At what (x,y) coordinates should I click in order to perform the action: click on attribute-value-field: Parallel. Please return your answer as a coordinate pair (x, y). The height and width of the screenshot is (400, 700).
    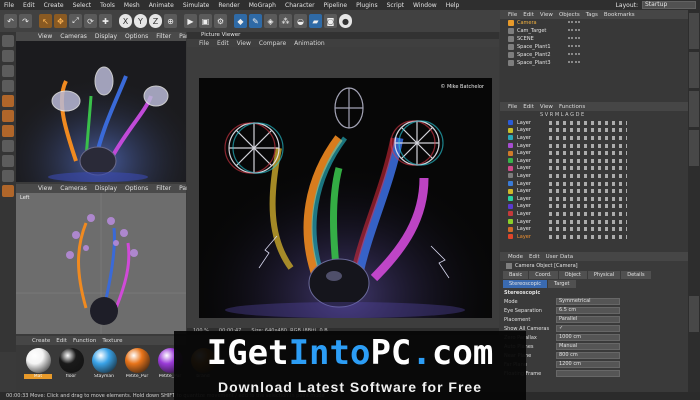
    Looking at the image, I should click on (588, 319).